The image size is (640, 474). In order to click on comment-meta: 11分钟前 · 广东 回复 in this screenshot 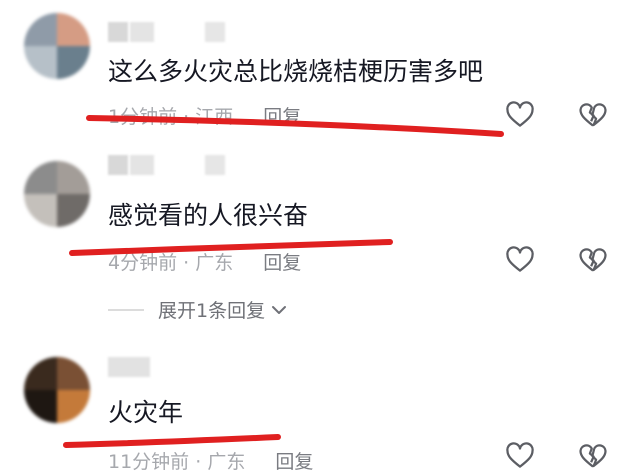, I will do `click(210, 460)`.